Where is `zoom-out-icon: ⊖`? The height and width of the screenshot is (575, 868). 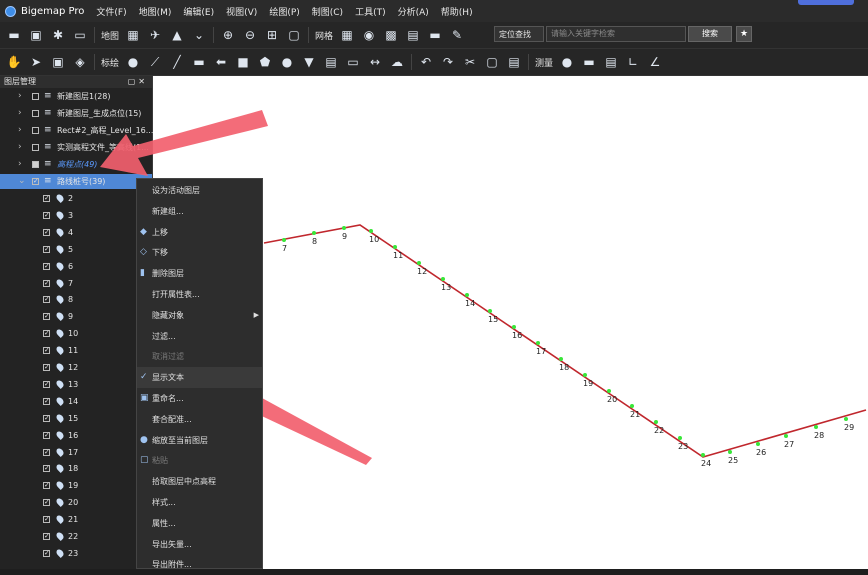 zoom-out-icon: ⊖ is located at coordinates (250, 35).